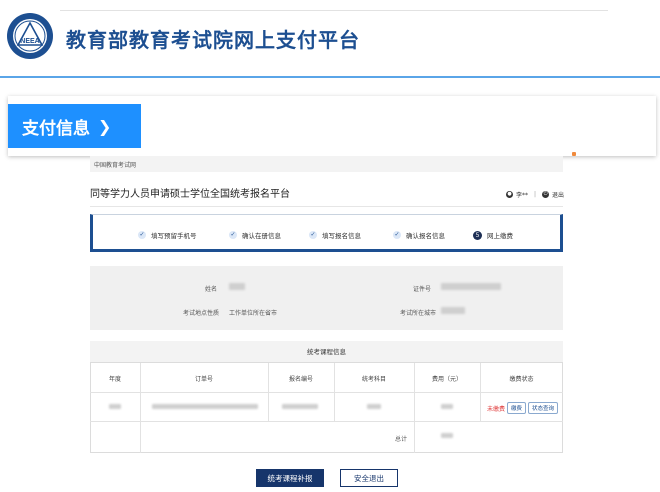  I want to click on user-area: ● 李** | ⏻ 退出, so click(535, 194).